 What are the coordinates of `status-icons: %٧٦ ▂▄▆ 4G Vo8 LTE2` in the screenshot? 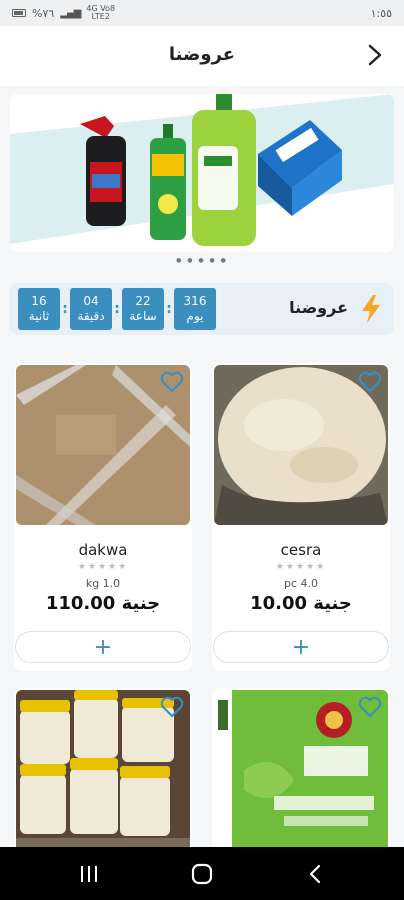 It's located at (63, 13).